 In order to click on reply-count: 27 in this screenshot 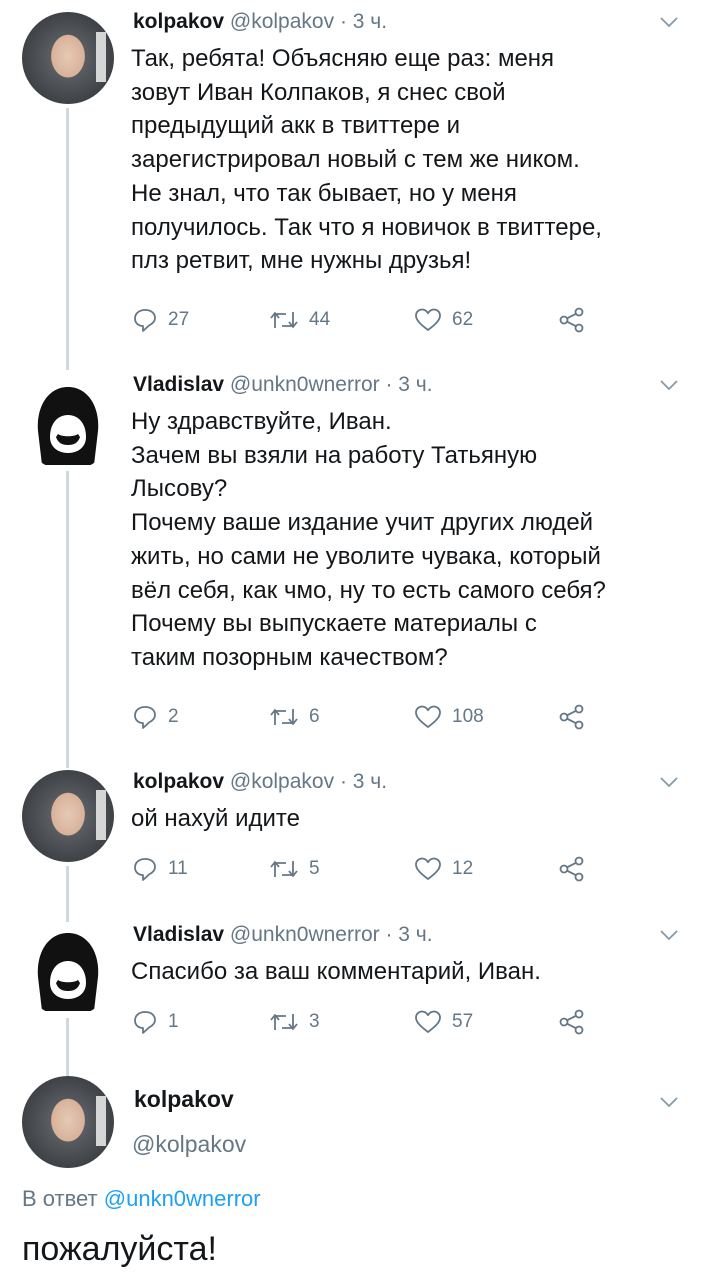, I will do `click(179, 319)`.